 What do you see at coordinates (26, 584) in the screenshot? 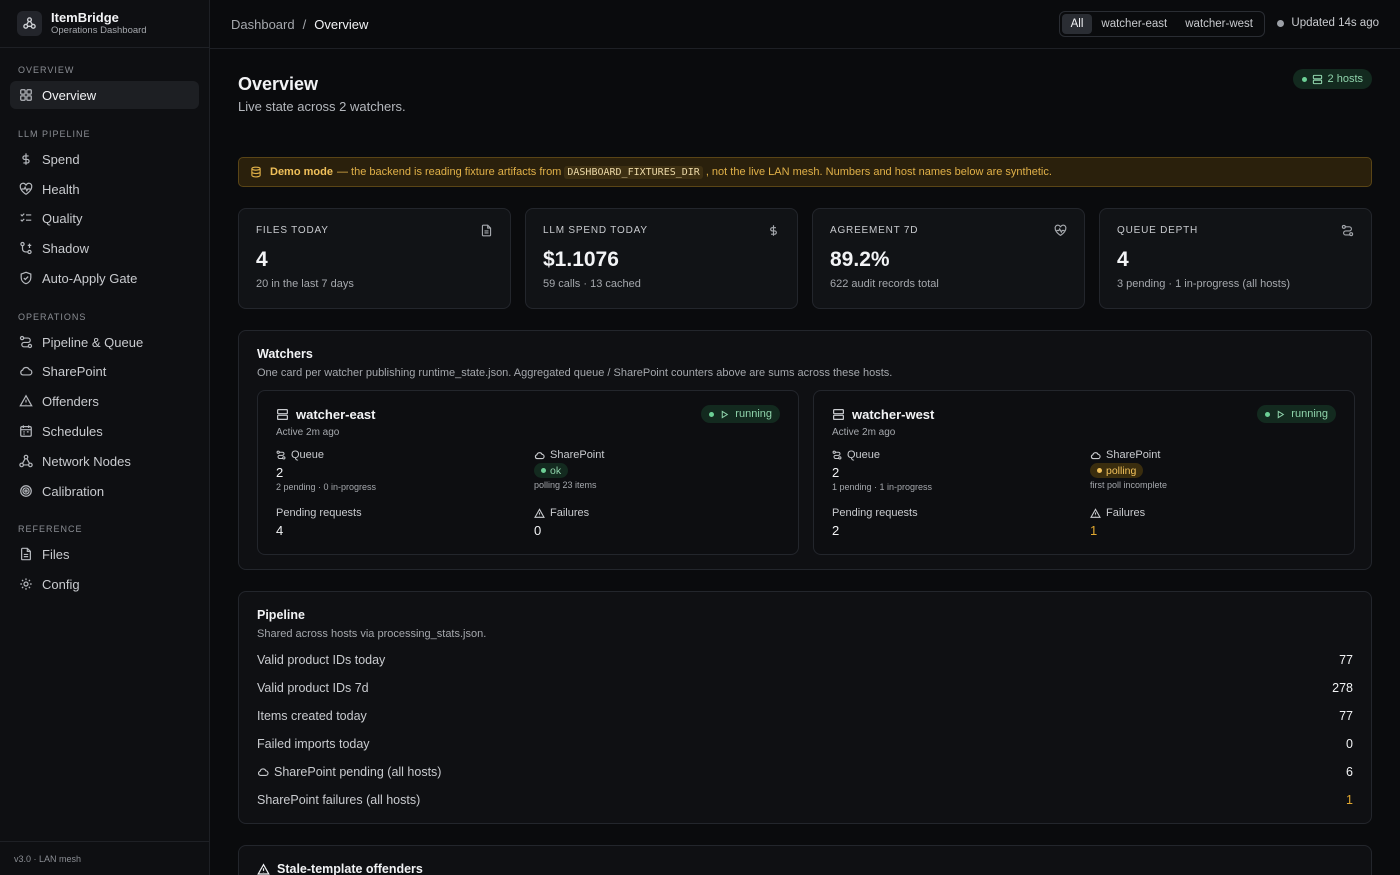
I see `gear-icon` at bounding box center [26, 584].